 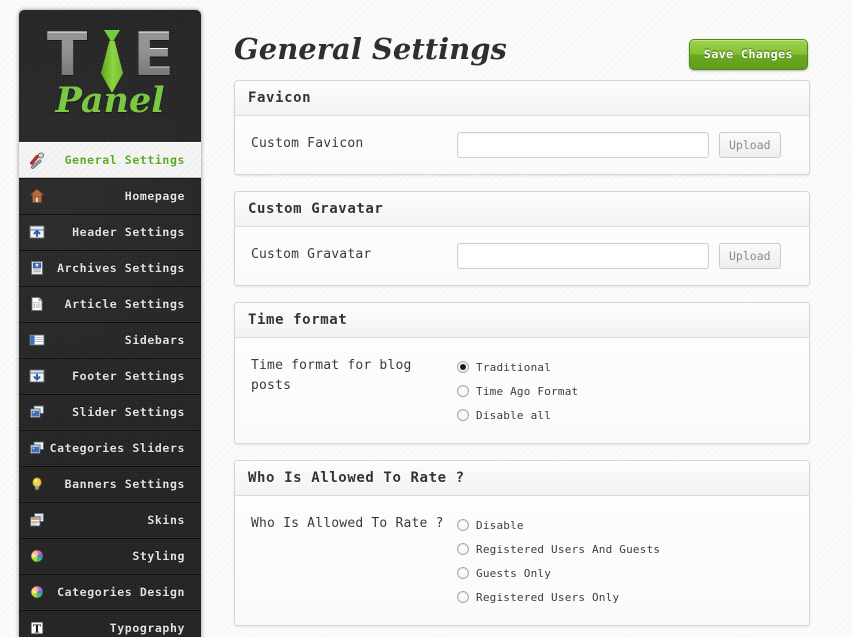 What do you see at coordinates (112, 36) in the screenshot?
I see `tie-knot-icon` at bounding box center [112, 36].